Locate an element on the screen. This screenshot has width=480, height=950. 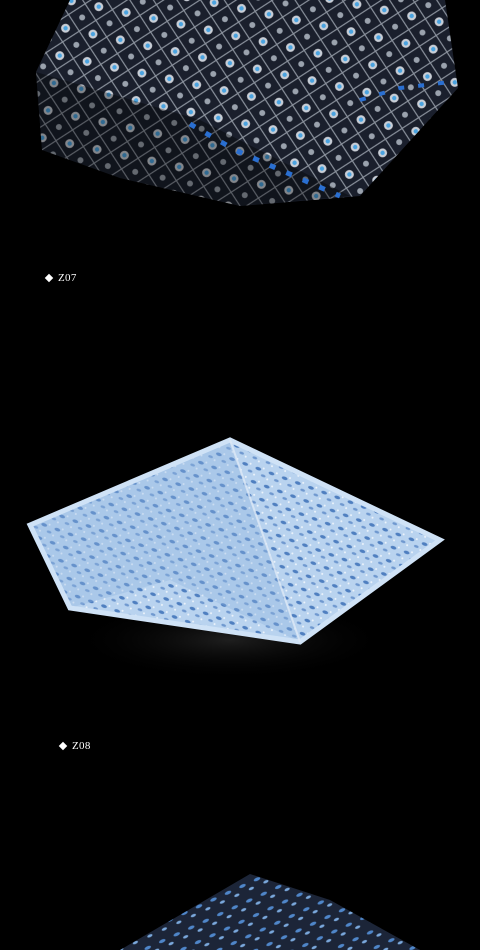
product-code-z08: Z08 is located at coordinates (81, 746).